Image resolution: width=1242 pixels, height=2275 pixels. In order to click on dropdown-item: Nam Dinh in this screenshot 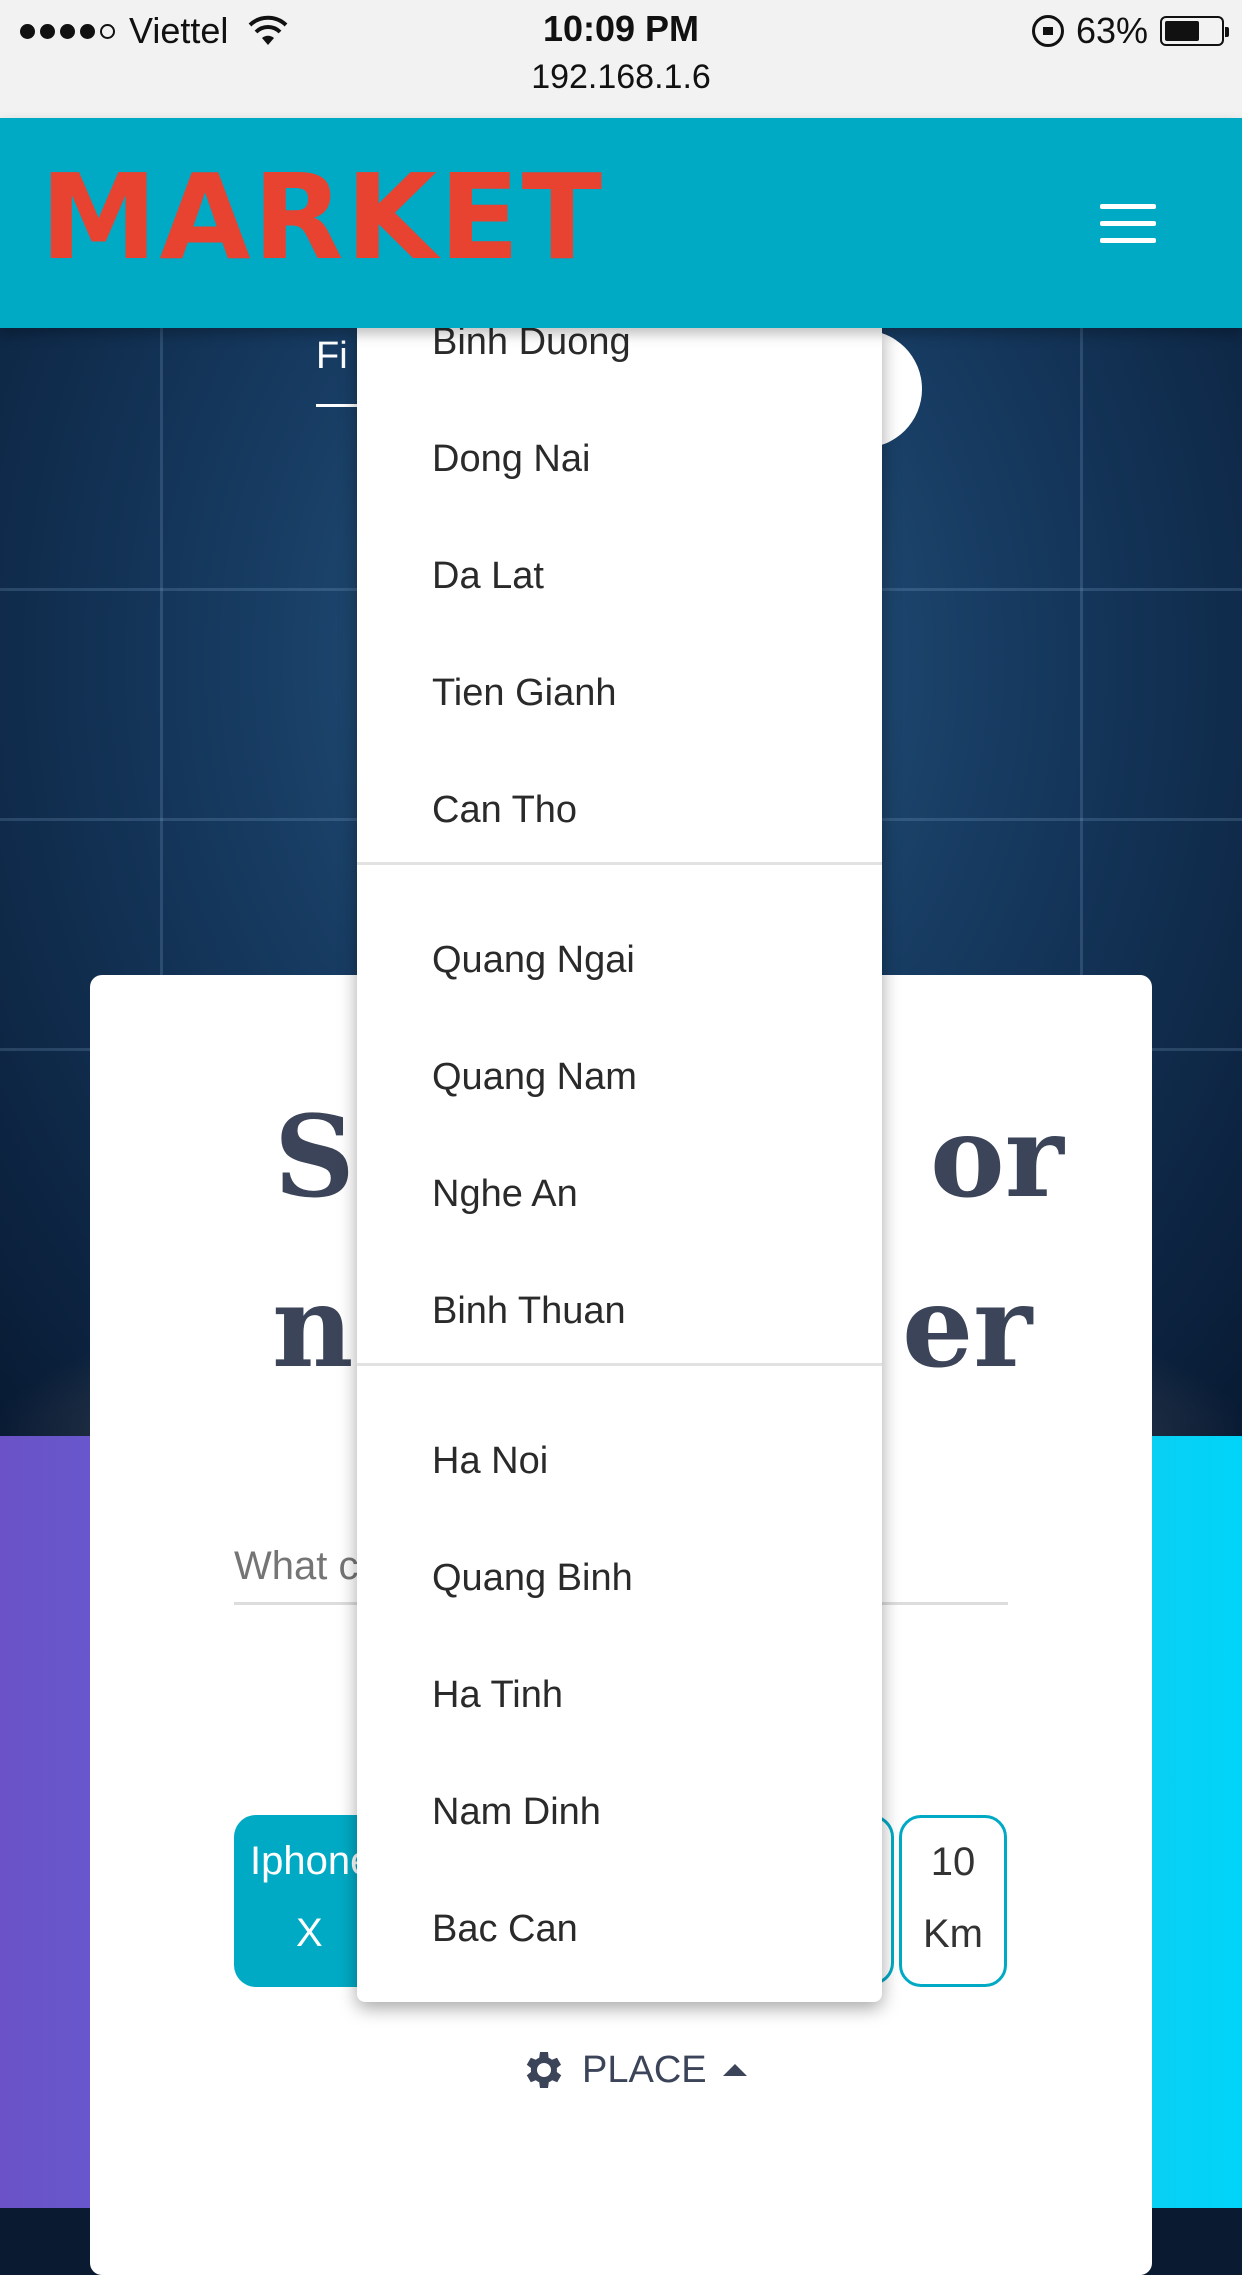, I will do `click(516, 1812)`.